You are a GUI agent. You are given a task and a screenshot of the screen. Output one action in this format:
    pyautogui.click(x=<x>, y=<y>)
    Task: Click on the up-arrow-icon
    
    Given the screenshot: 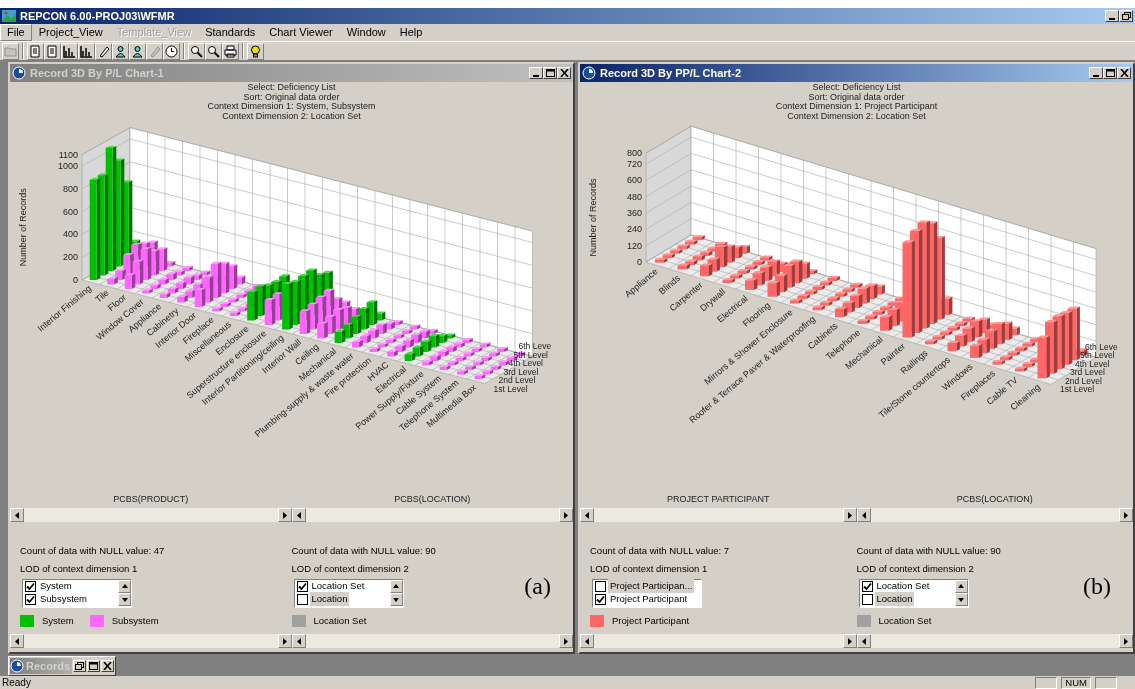 What is the action you would take?
    pyautogui.click(x=124, y=586)
    